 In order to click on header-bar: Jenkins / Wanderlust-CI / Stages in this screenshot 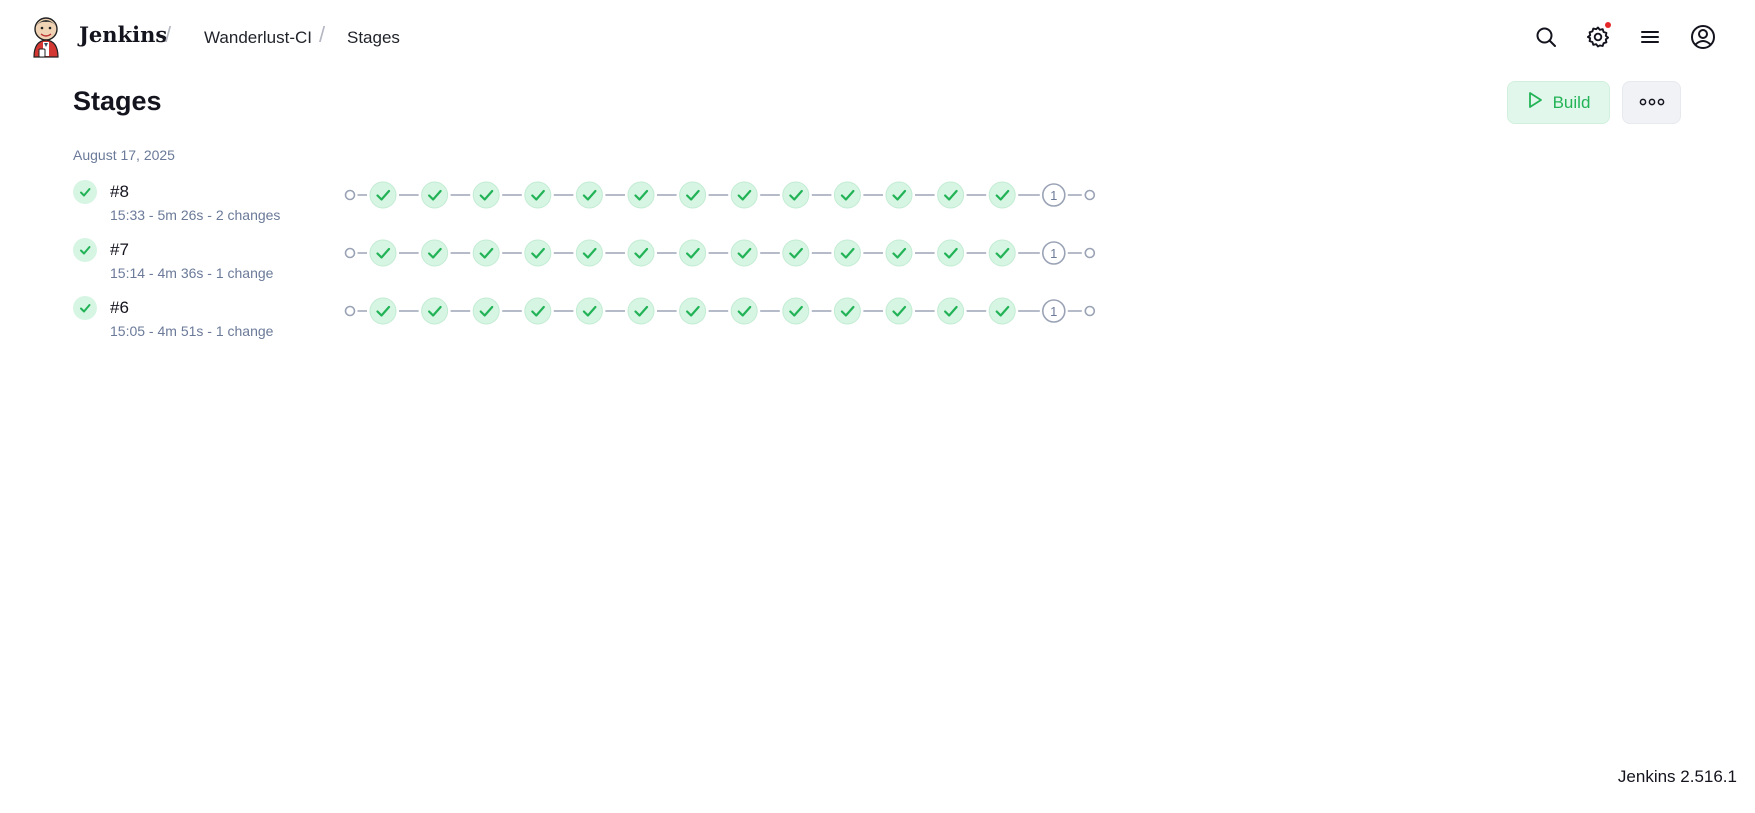, I will do `click(877, 38)`.